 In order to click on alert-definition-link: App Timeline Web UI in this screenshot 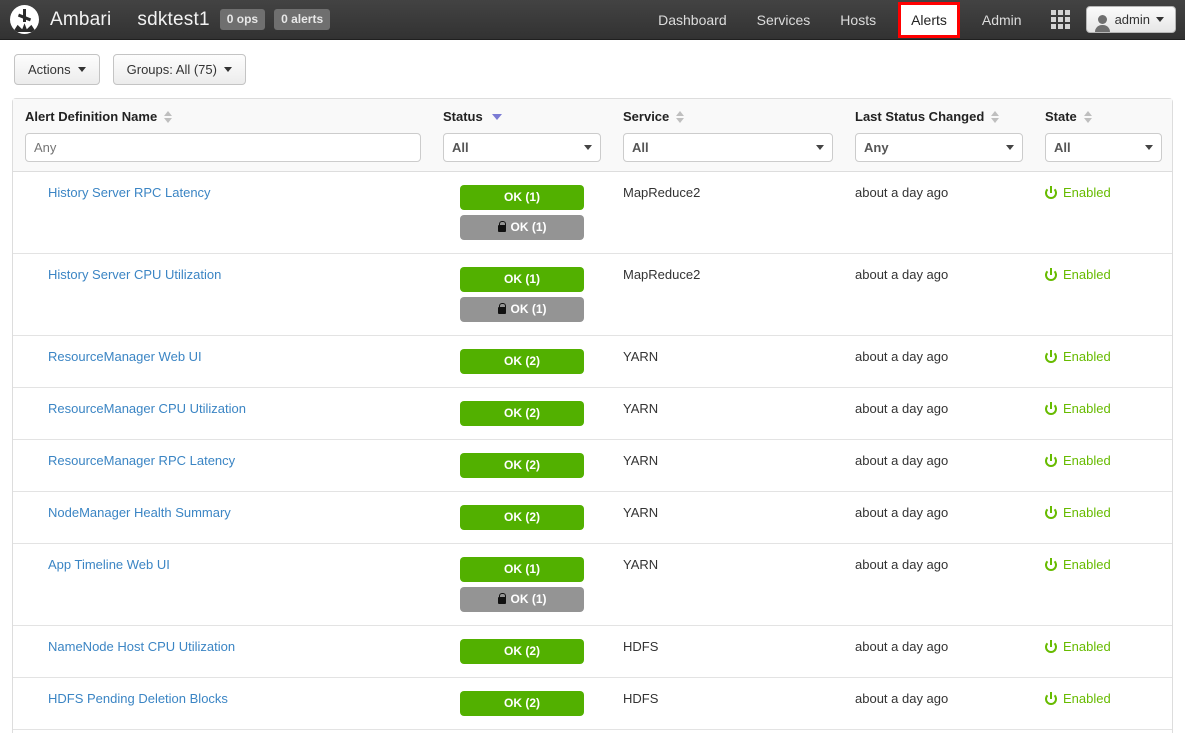, I will do `click(109, 565)`.